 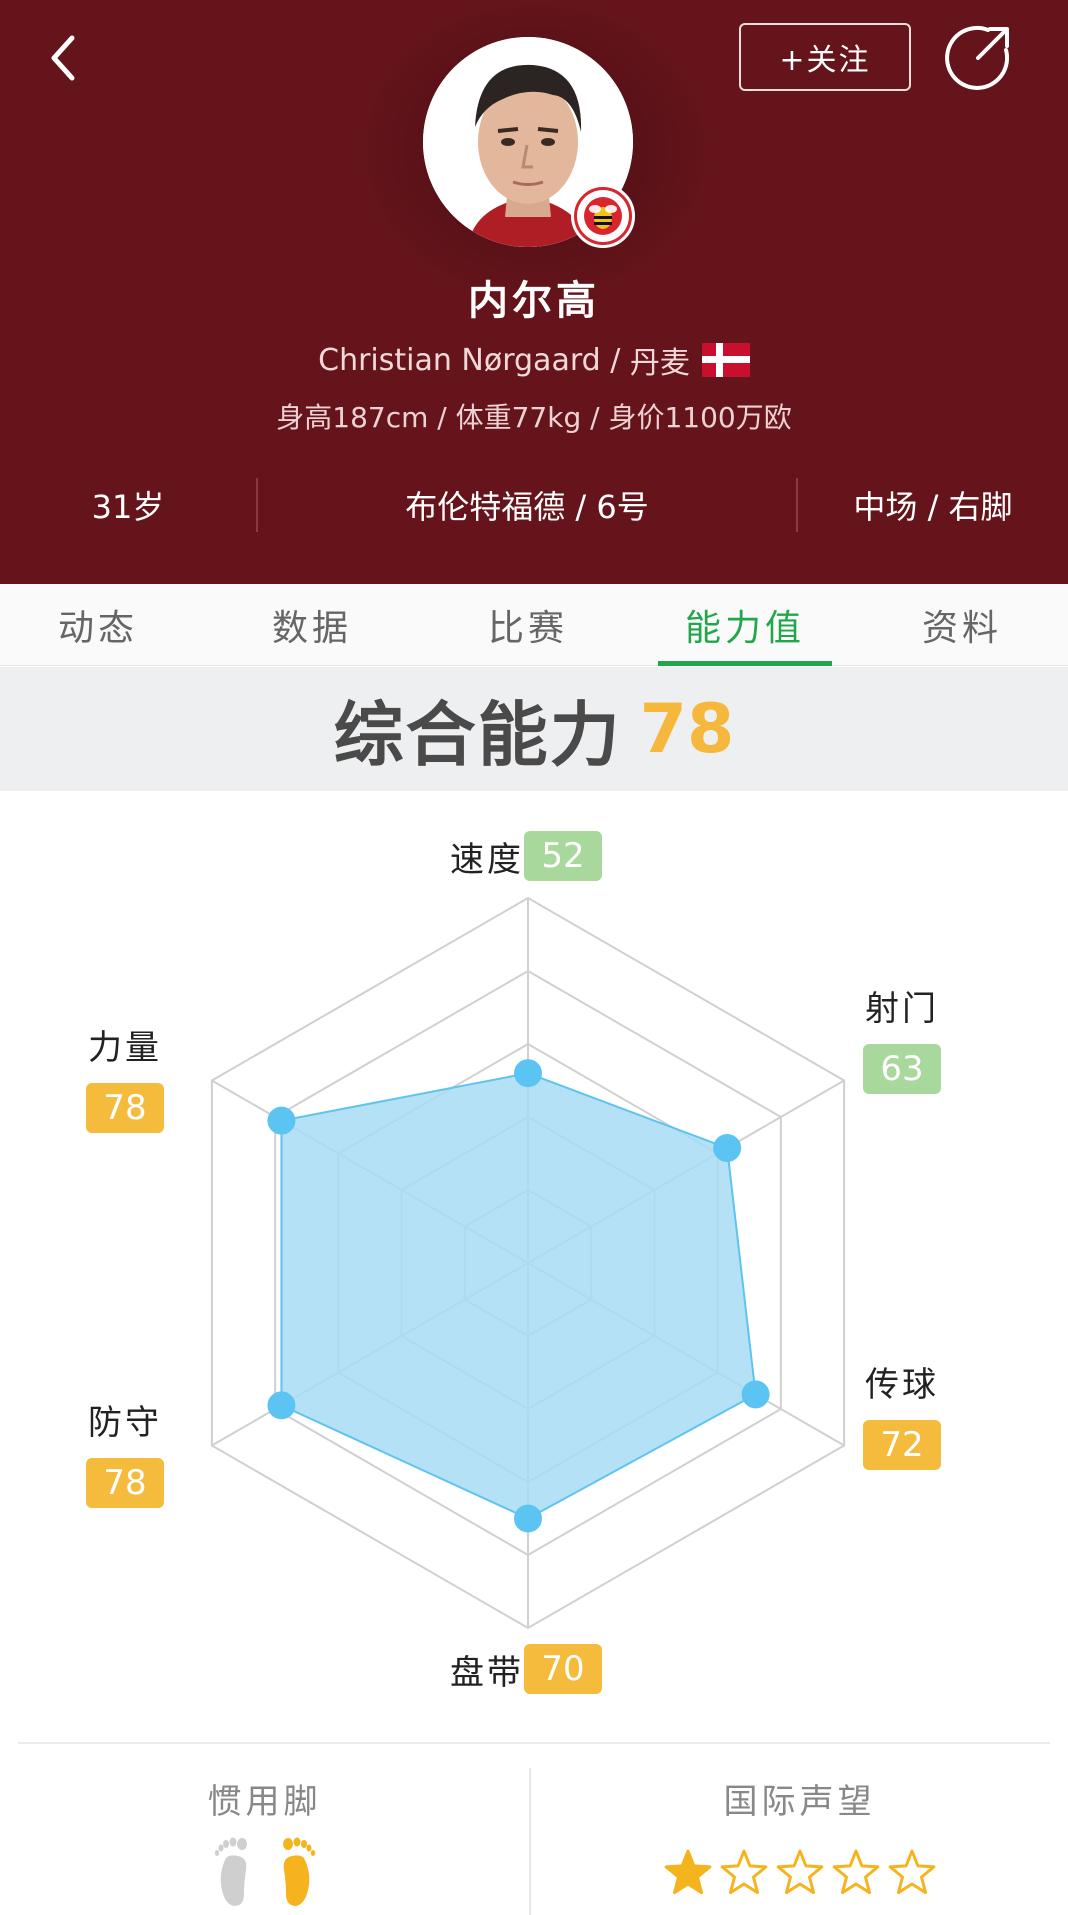 I want to click on attr-speed: 速度 52, so click(x=526, y=856).